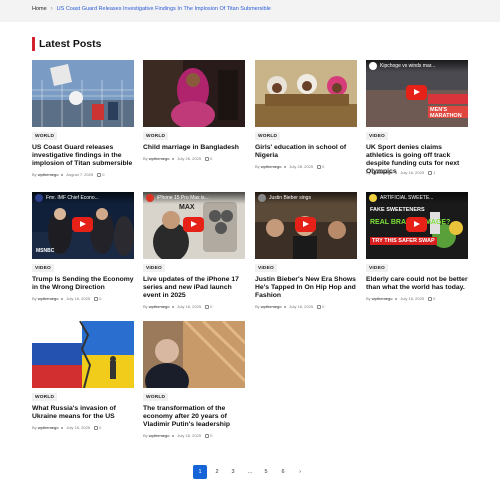  I want to click on post-date: July 26, 2025, so click(189, 158).